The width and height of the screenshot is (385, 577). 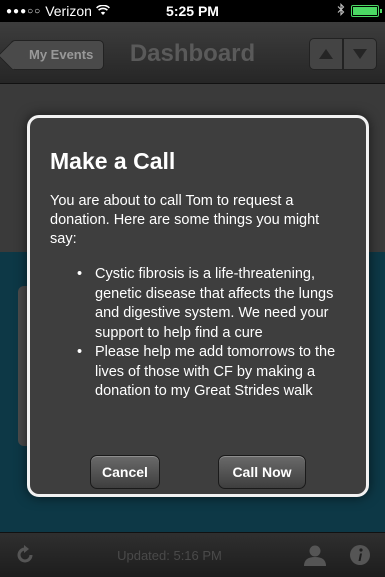 I want to click on wifi-icon, so click(x=102, y=11).